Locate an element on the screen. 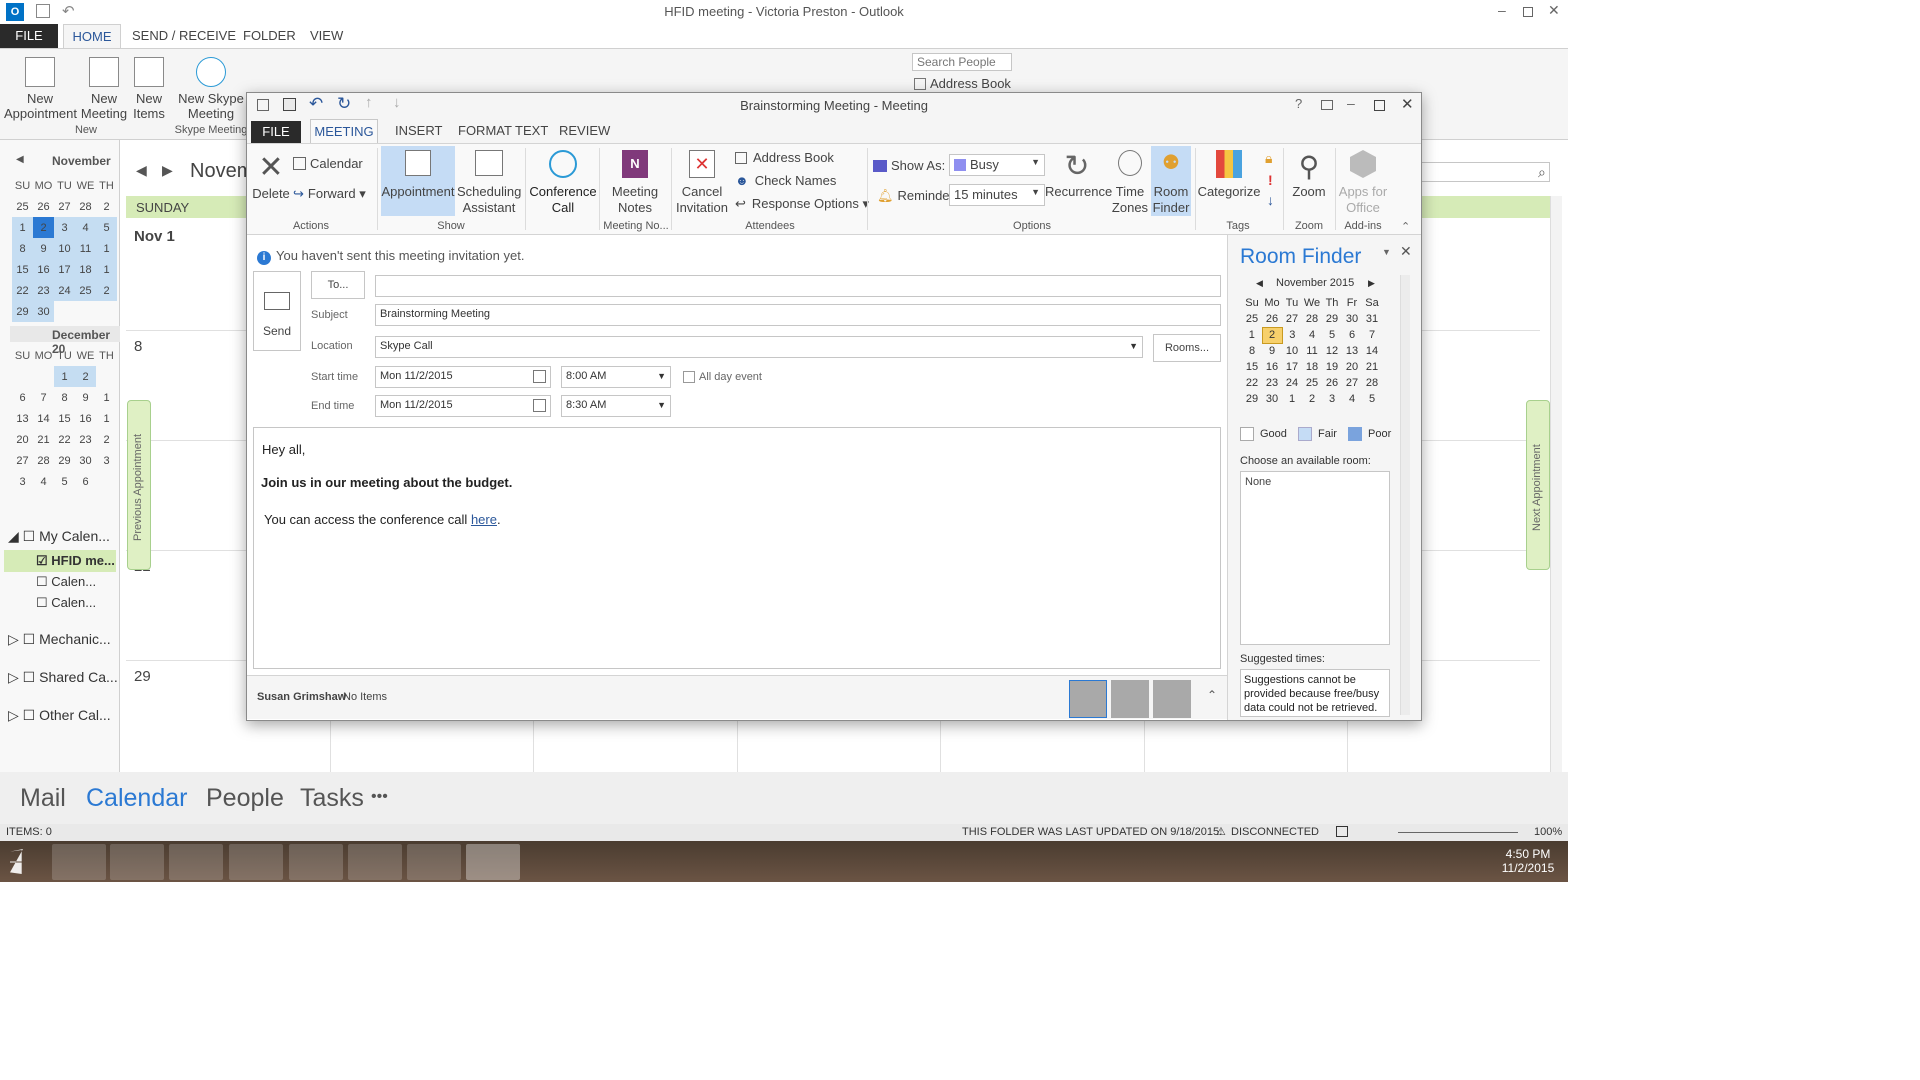 The image size is (1920, 1080). scheduling-assistant-button: Scheduling Assistant is located at coordinates (489, 183).